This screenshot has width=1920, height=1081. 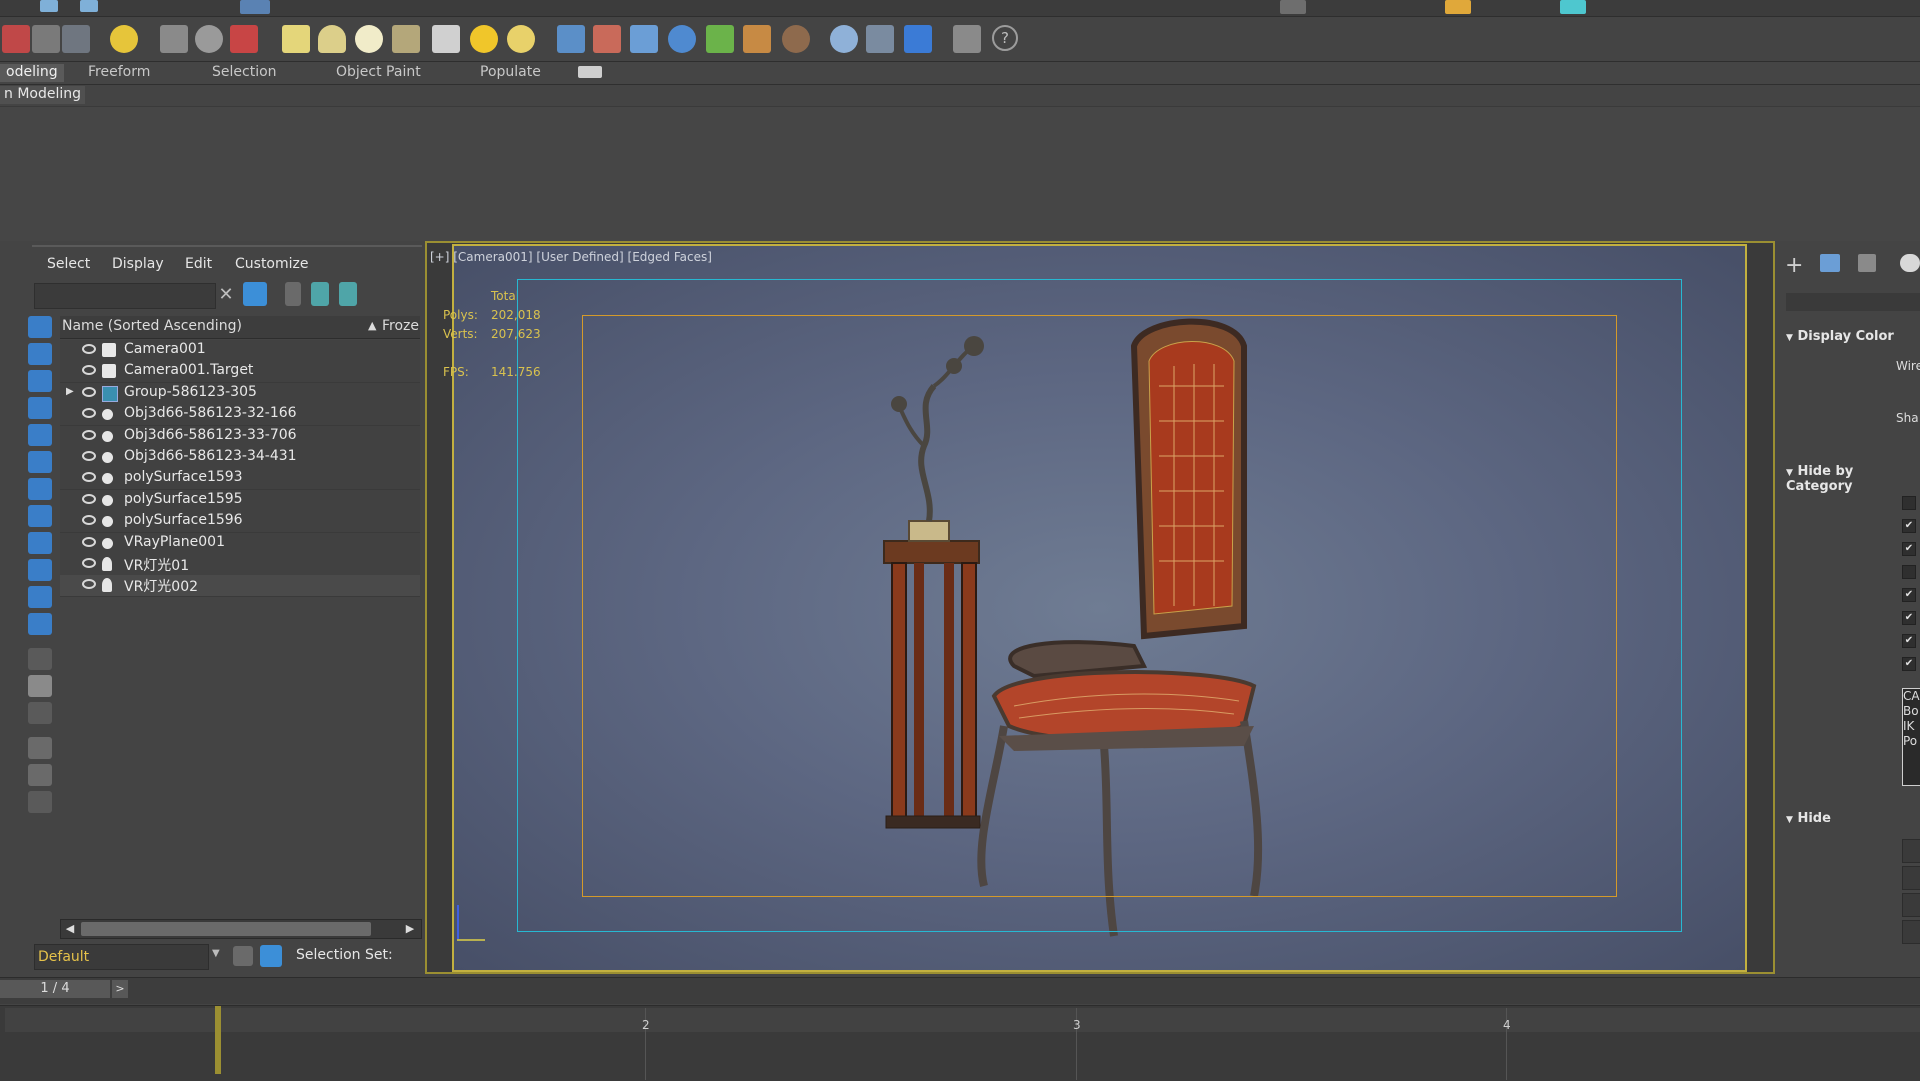 What do you see at coordinates (161, 586) in the screenshot?
I see `object-name: VR灯光002` at bounding box center [161, 586].